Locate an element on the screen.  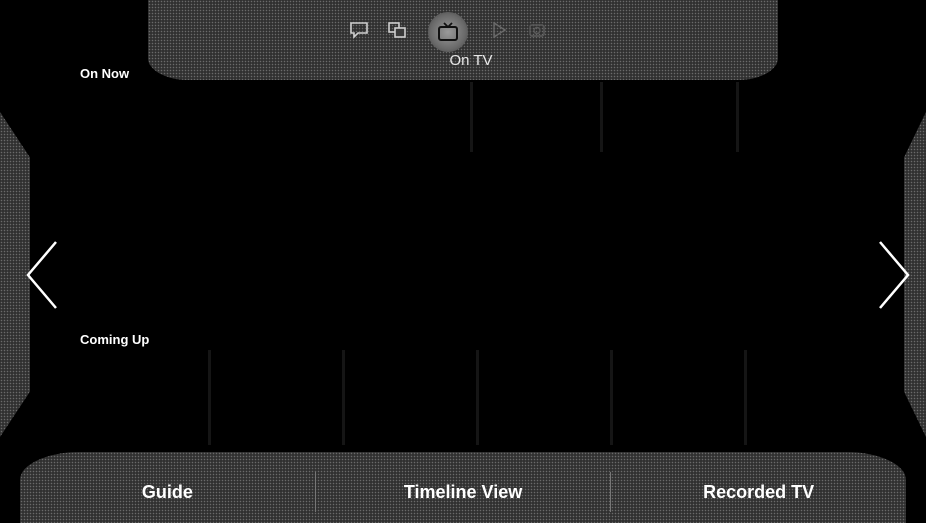
tv-icon is located at coordinates (448, 32).